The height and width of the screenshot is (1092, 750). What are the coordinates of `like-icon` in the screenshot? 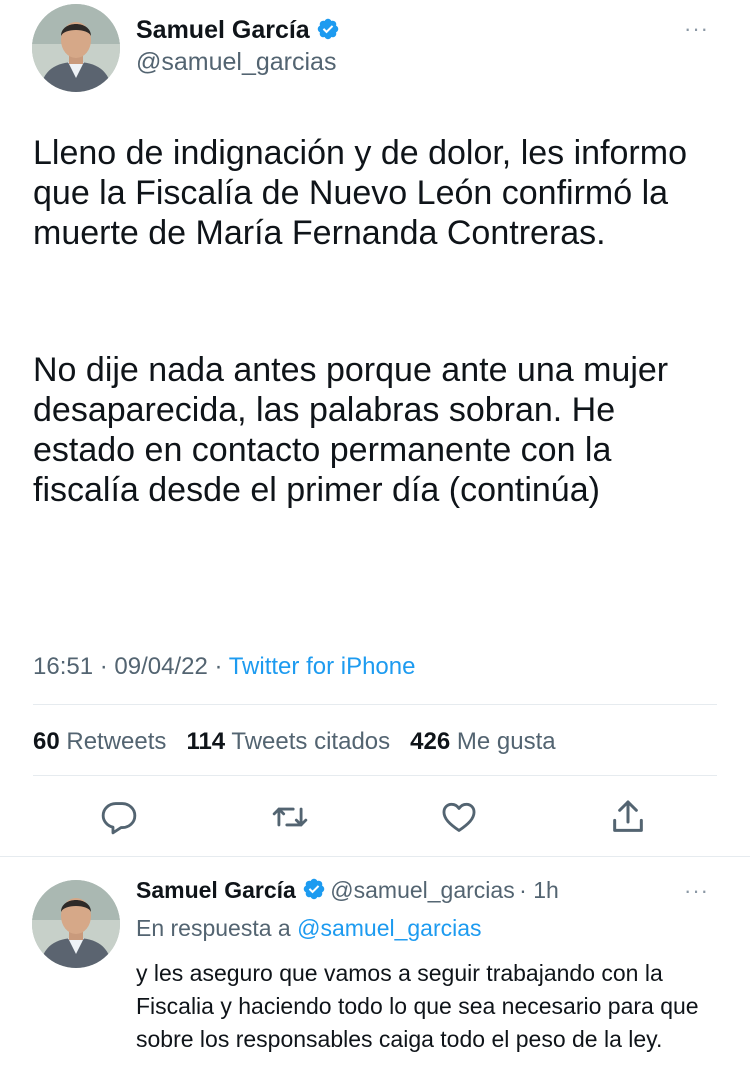 It's located at (459, 817).